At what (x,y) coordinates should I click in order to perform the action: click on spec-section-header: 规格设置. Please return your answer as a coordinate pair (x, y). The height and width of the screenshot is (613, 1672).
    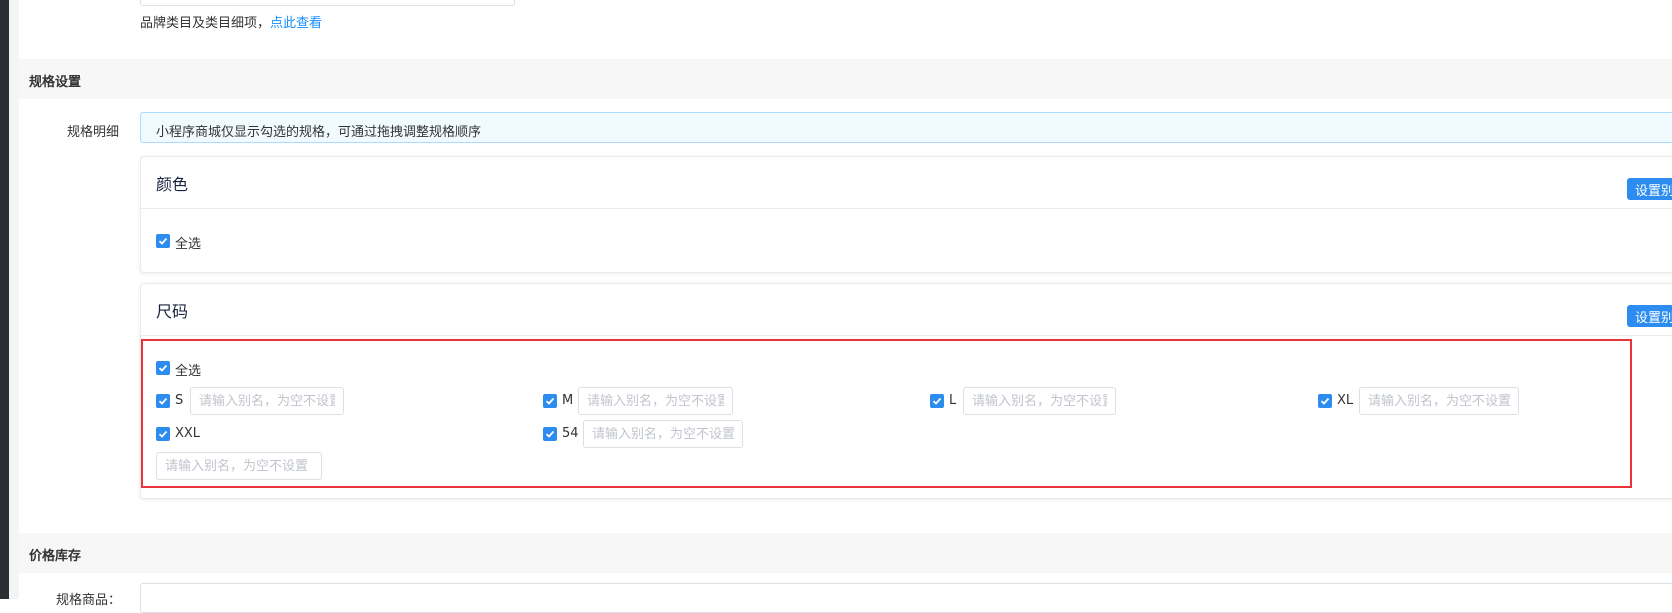
    Looking at the image, I should click on (845, 79).